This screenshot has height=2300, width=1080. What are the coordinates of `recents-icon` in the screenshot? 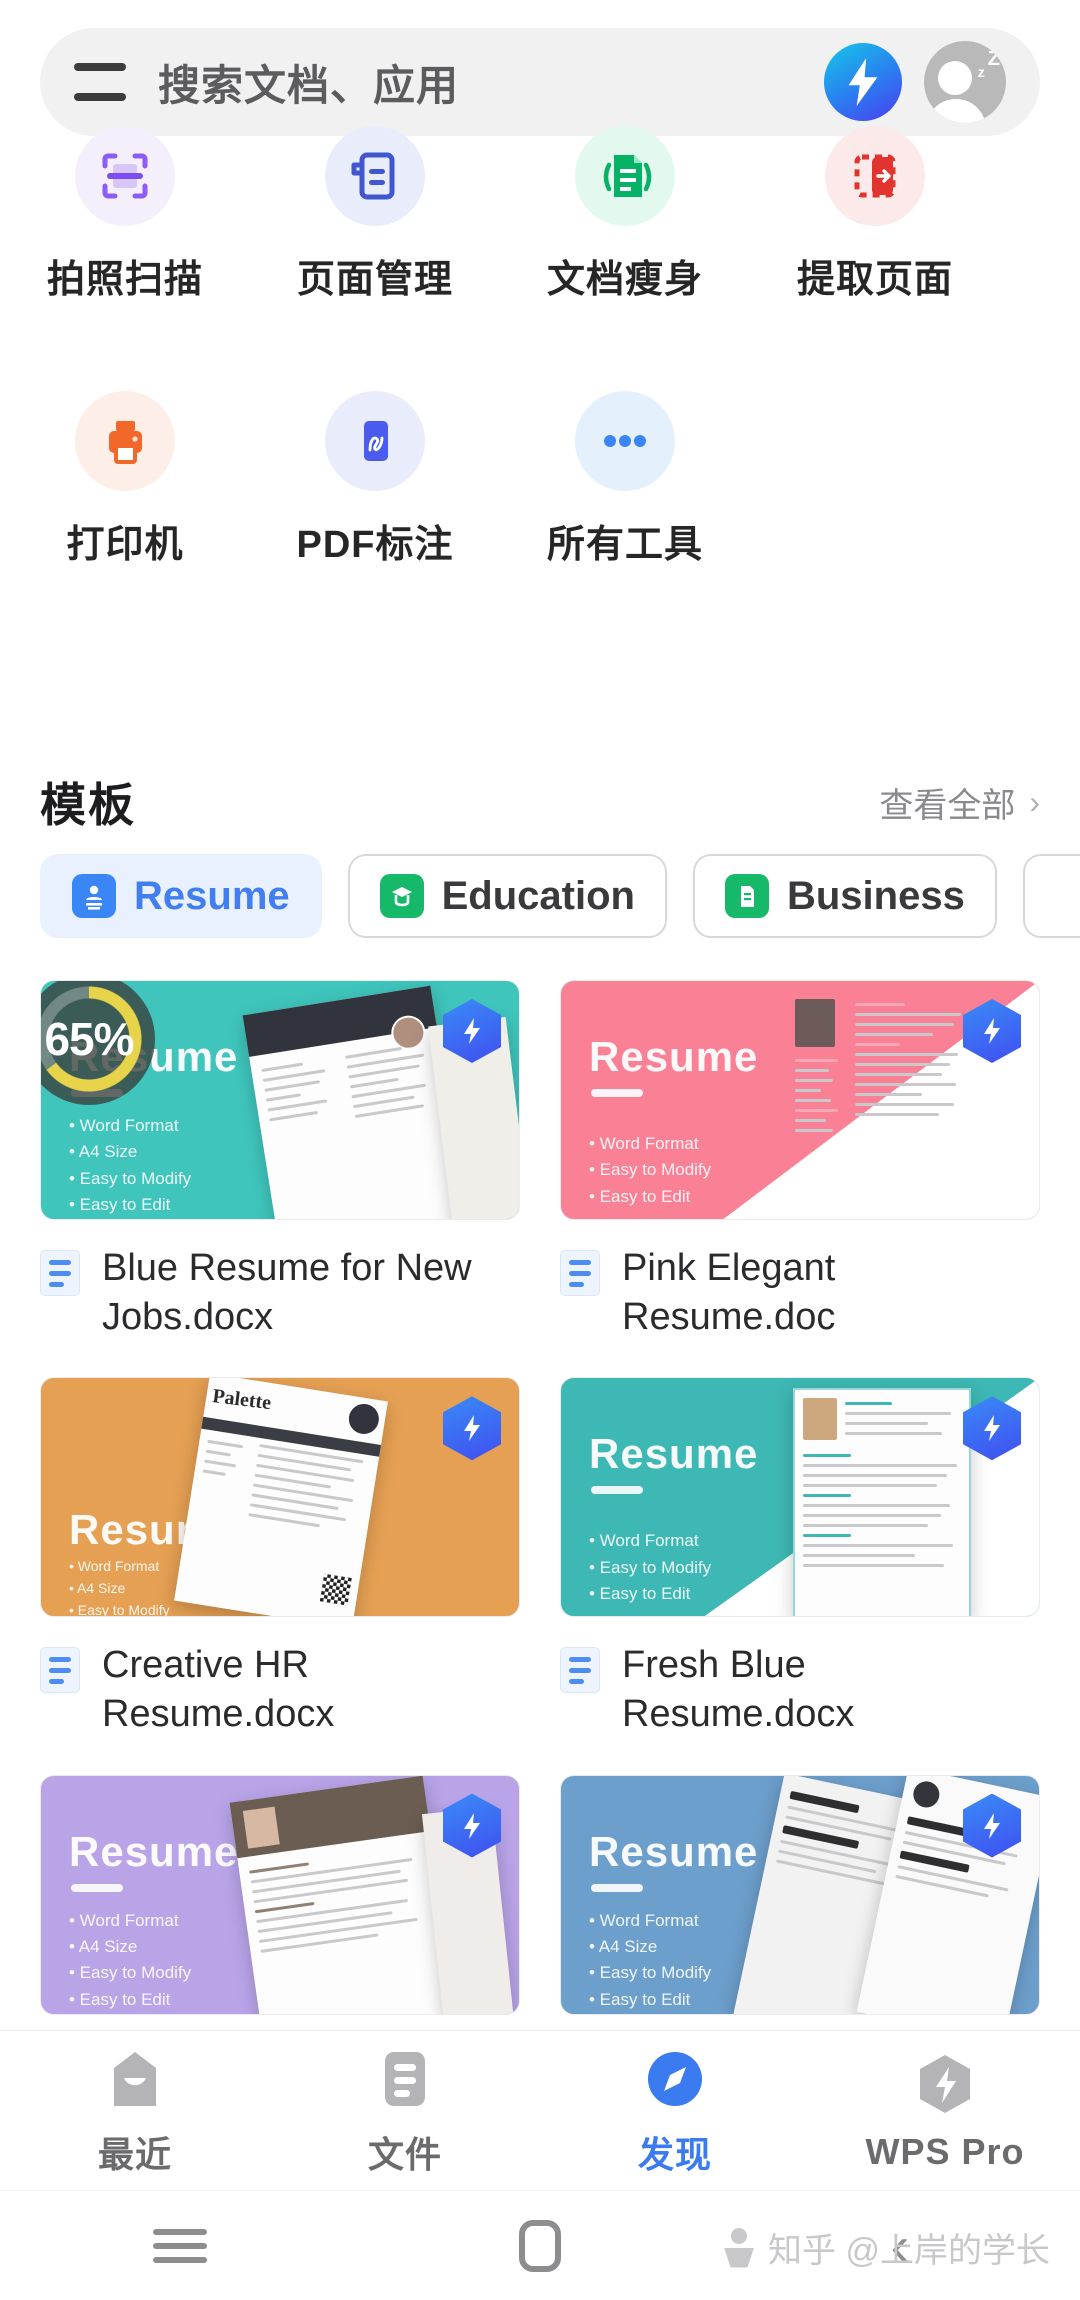 It's located at (180, 2245).